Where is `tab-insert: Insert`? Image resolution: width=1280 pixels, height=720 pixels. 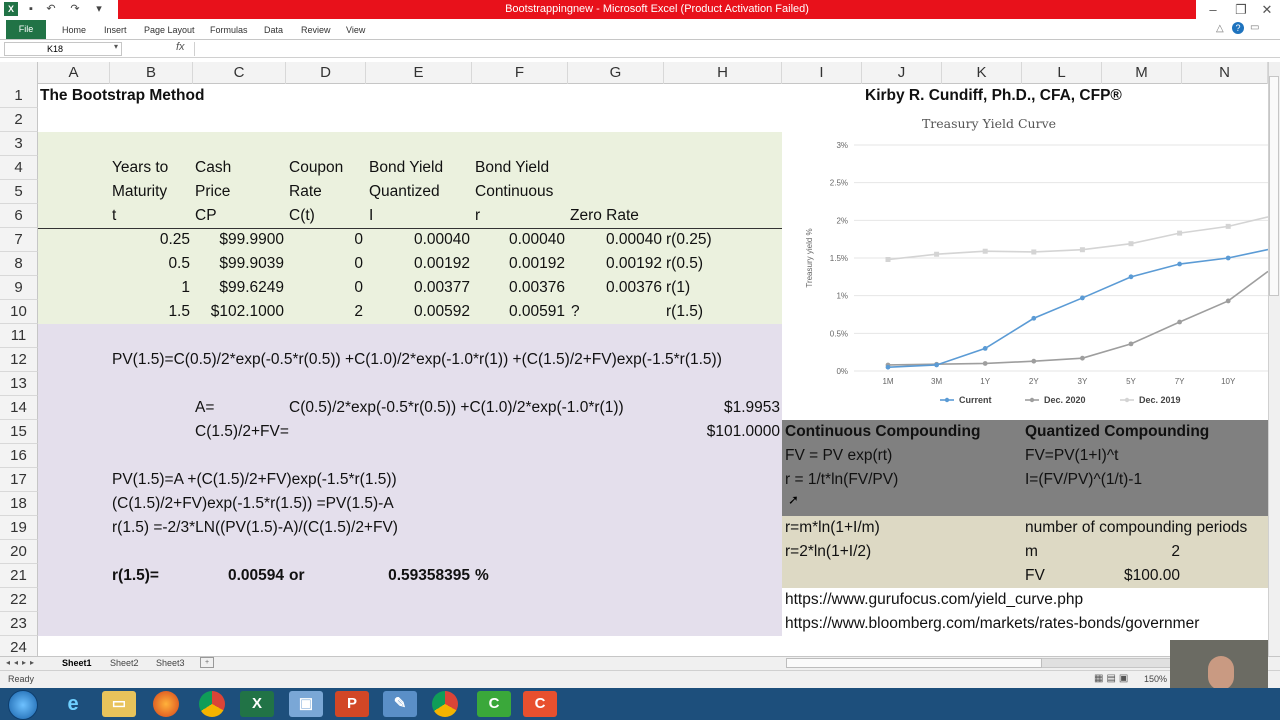
tab-insert: Insert is located at coordinates (115, 30).